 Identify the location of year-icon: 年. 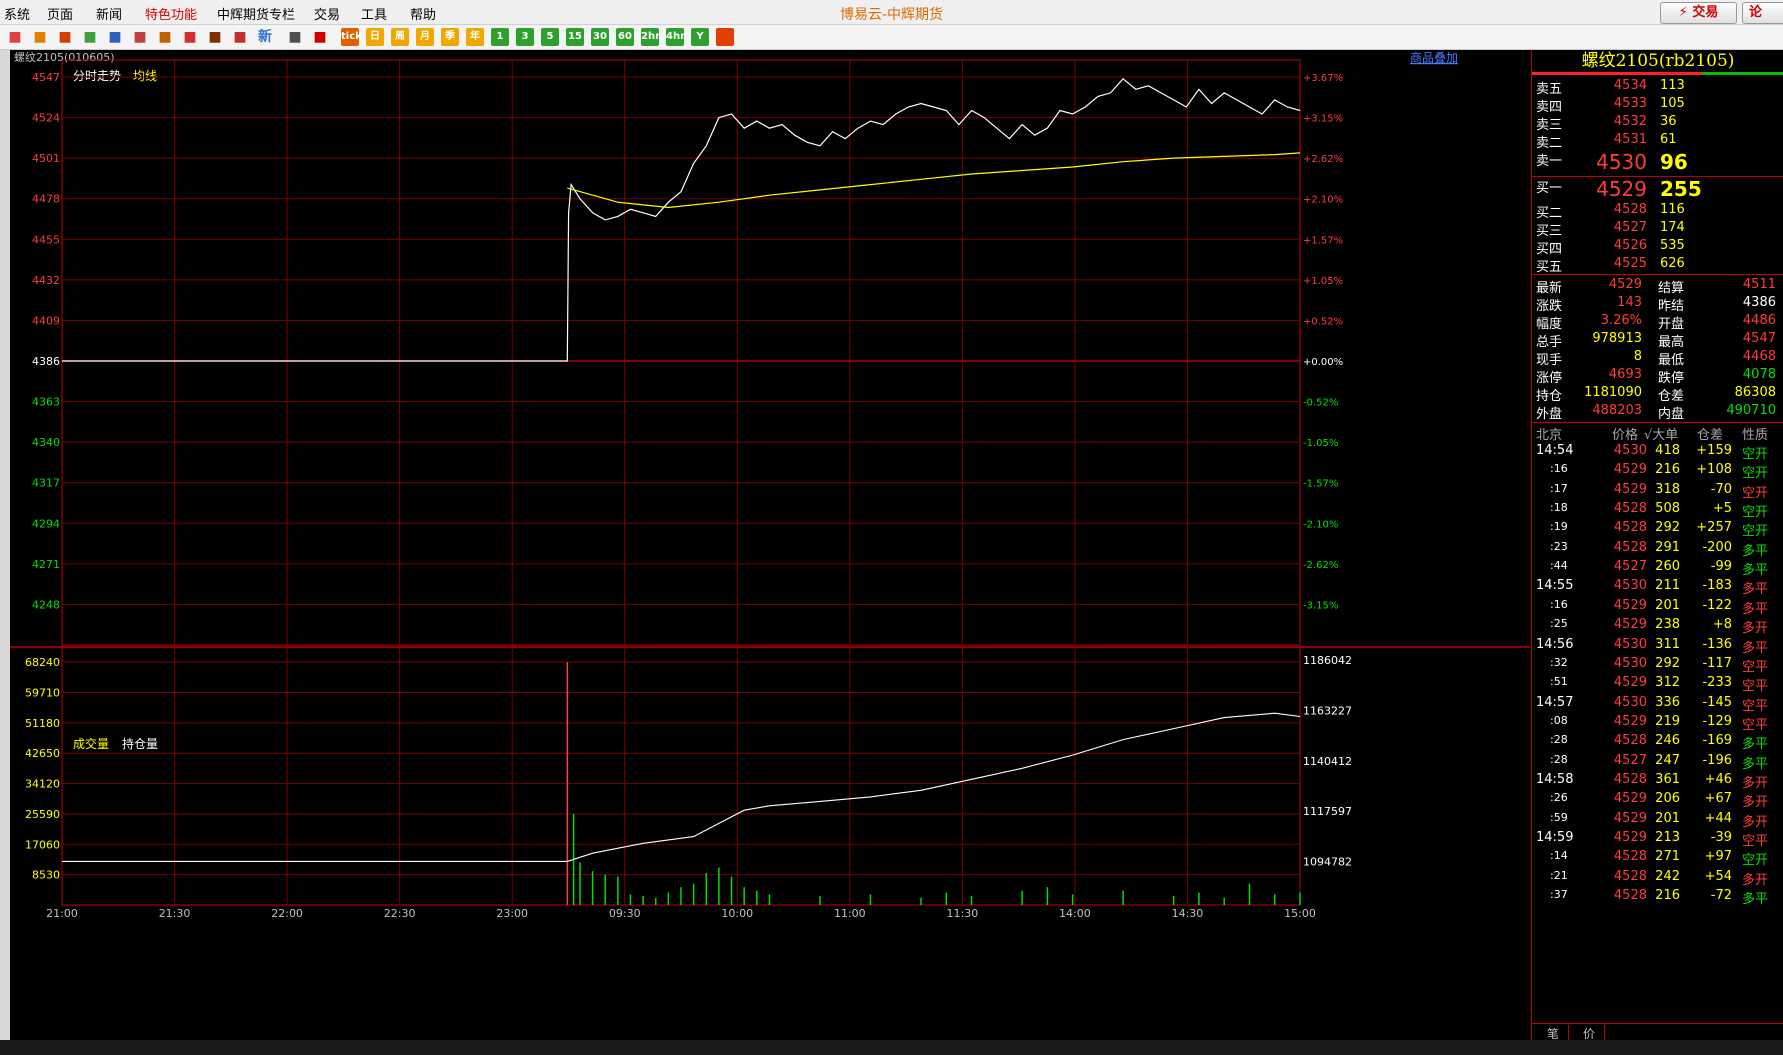
(475, 37).